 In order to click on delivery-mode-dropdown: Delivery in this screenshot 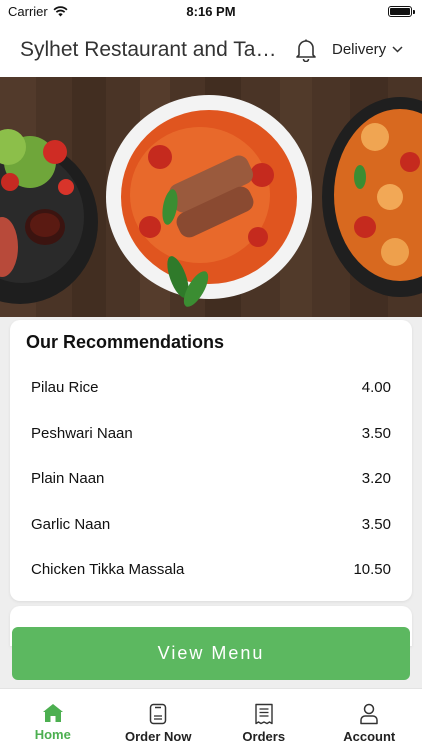, I will do `click(367, 49)`.